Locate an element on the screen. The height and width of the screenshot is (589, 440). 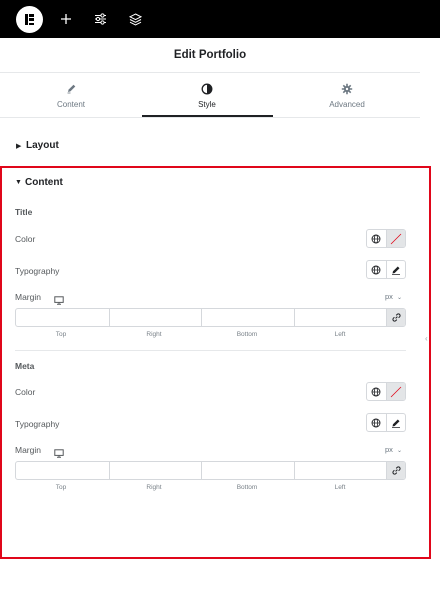
collapse-panel-handle: ‹ is located at coordinates (426, 338).